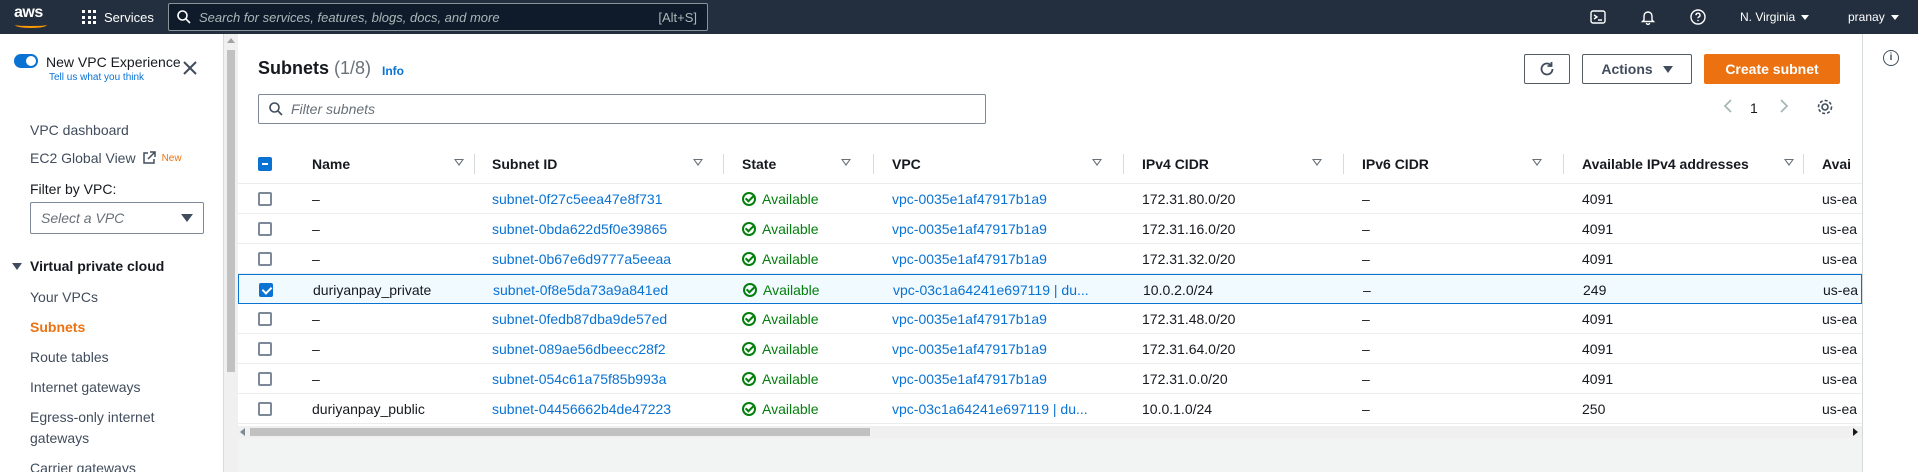 The width and height of the screenshot is (1918, 472). What do you see at coordinates (96, 77) in the screenshot?
I see `feedback-link: Tell us what you think` at bounding box center [96, 77].